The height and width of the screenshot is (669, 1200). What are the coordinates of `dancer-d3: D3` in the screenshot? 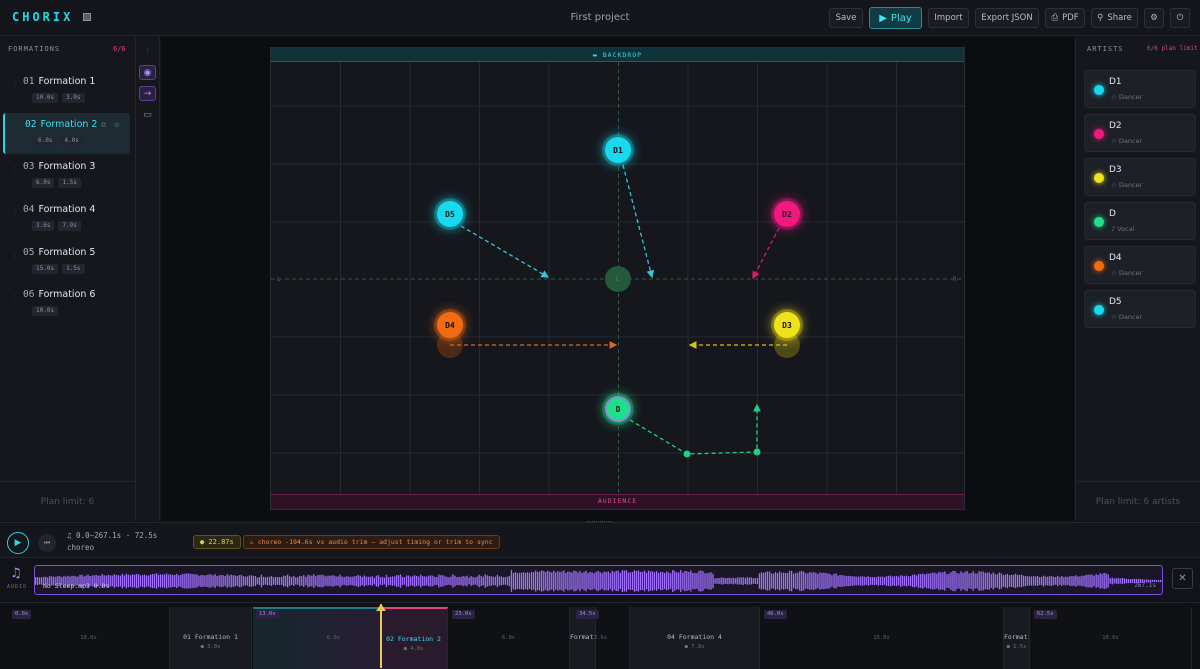 It's located at (787, 325).